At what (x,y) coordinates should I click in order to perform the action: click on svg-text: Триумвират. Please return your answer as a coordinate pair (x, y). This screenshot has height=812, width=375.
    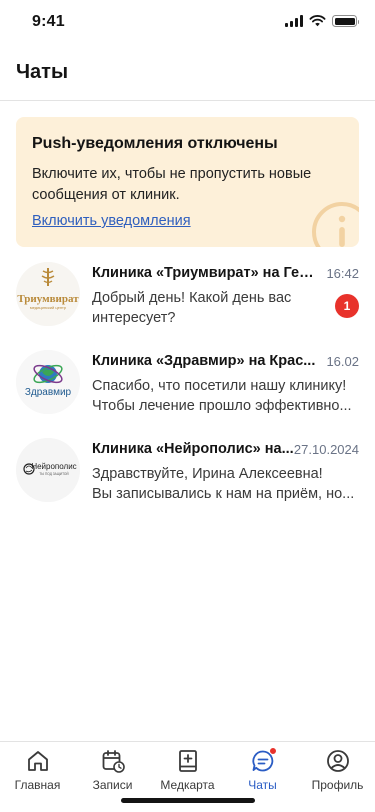
    Looking at the image, I should click on (48, 299).